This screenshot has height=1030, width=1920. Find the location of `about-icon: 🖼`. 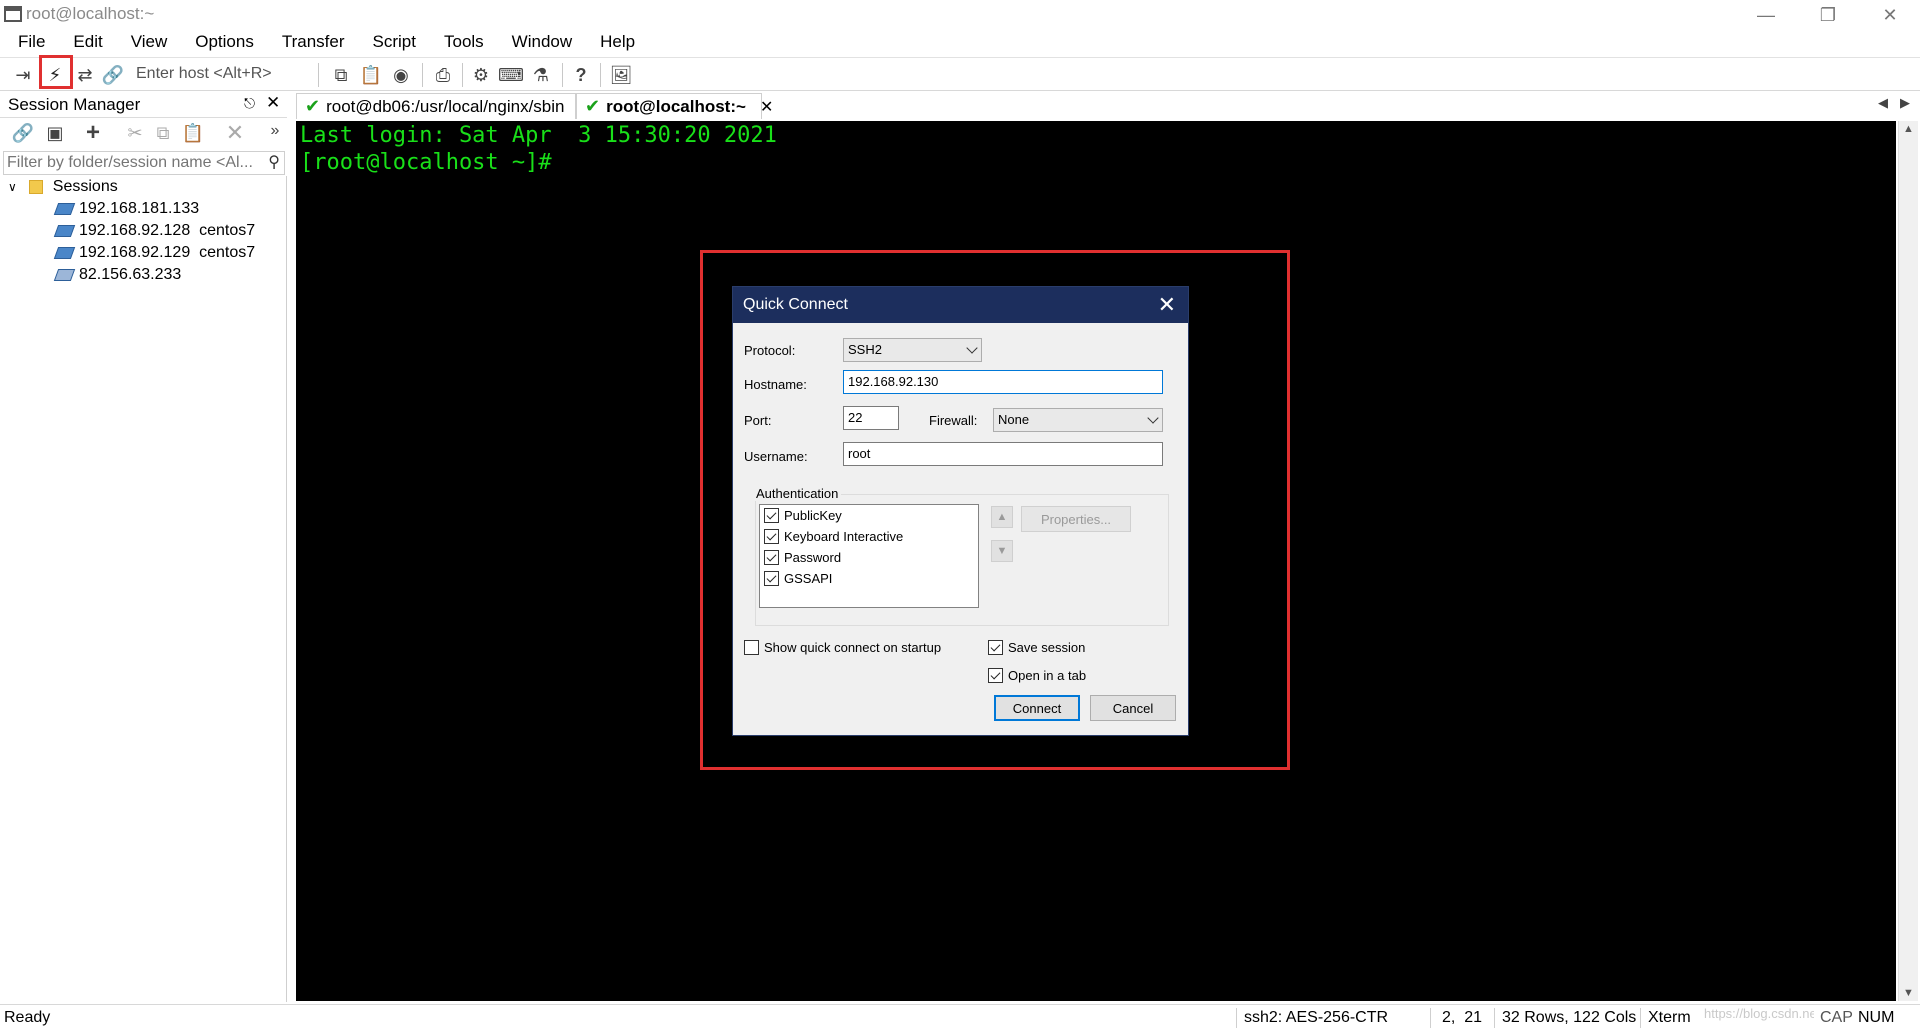

about-icon: 🖼 is located at coordinates (621, 75).